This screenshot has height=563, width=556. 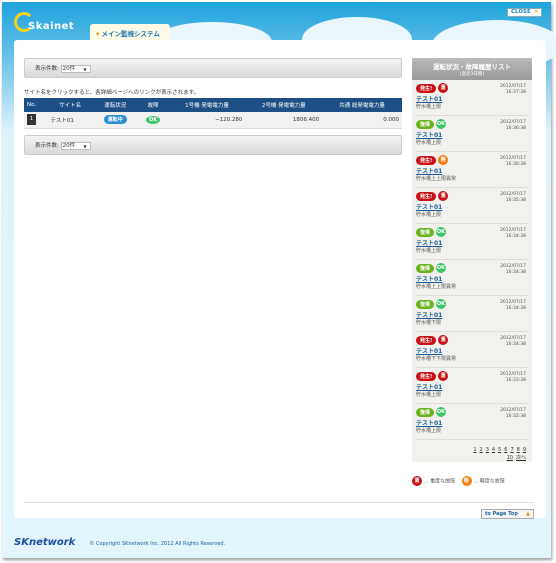 What do you see at coordinates (75, 69) in the screenshot?
I see `count-select: 20件 ▼` at bounding box center [75, 69].